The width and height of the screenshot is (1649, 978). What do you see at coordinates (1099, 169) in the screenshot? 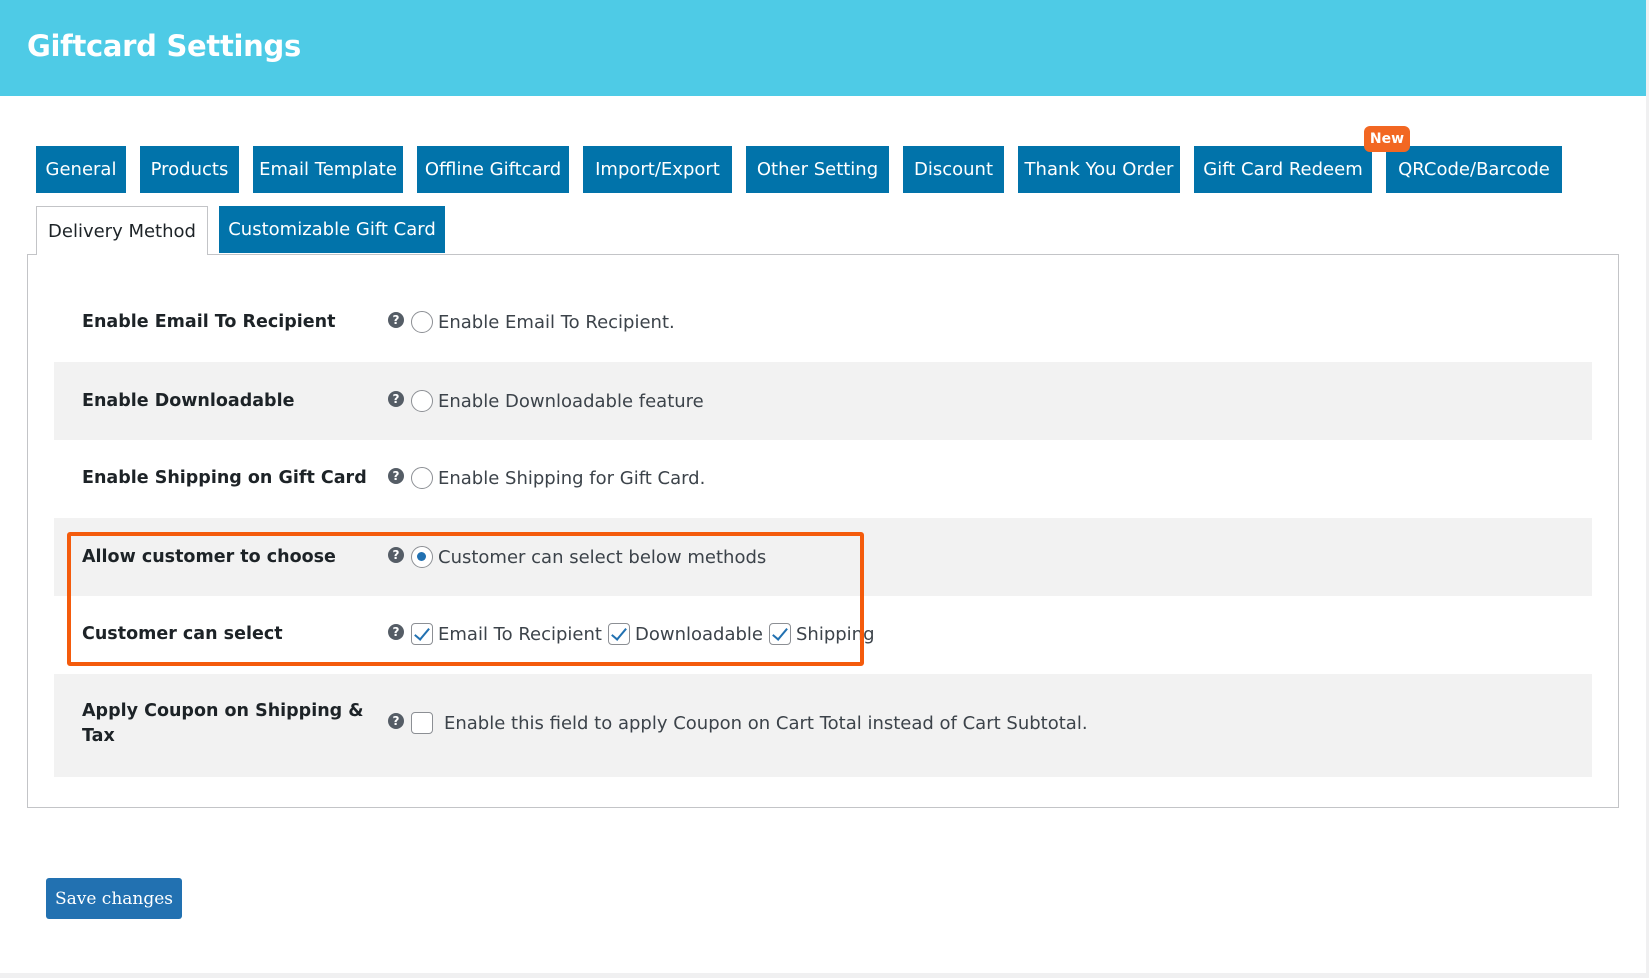
I see `tab-thank-you-order: Thank You Order` at bounding box center [1099, 169].